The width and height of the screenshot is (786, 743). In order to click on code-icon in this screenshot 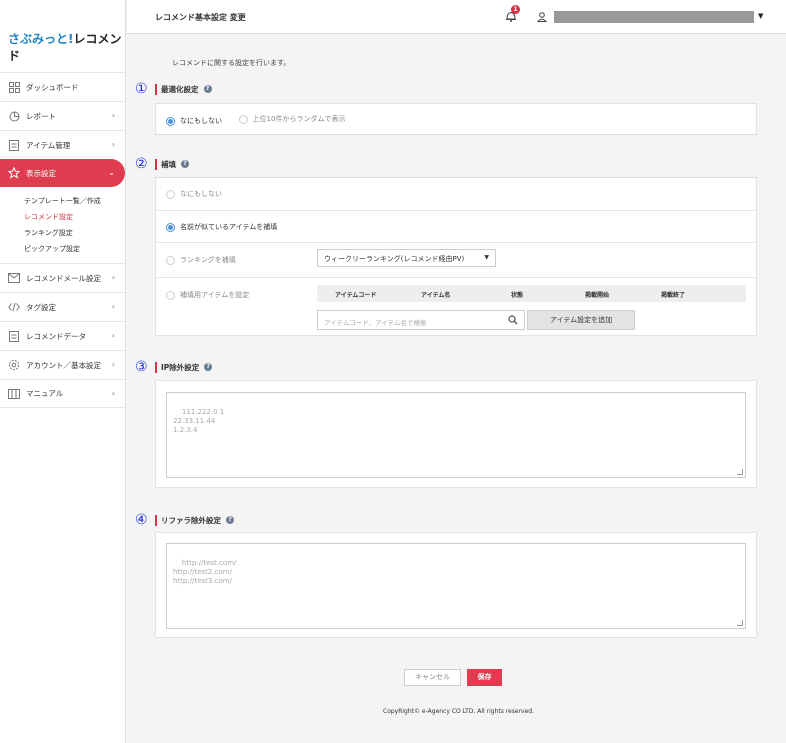, I will do `click(14, 307)`.